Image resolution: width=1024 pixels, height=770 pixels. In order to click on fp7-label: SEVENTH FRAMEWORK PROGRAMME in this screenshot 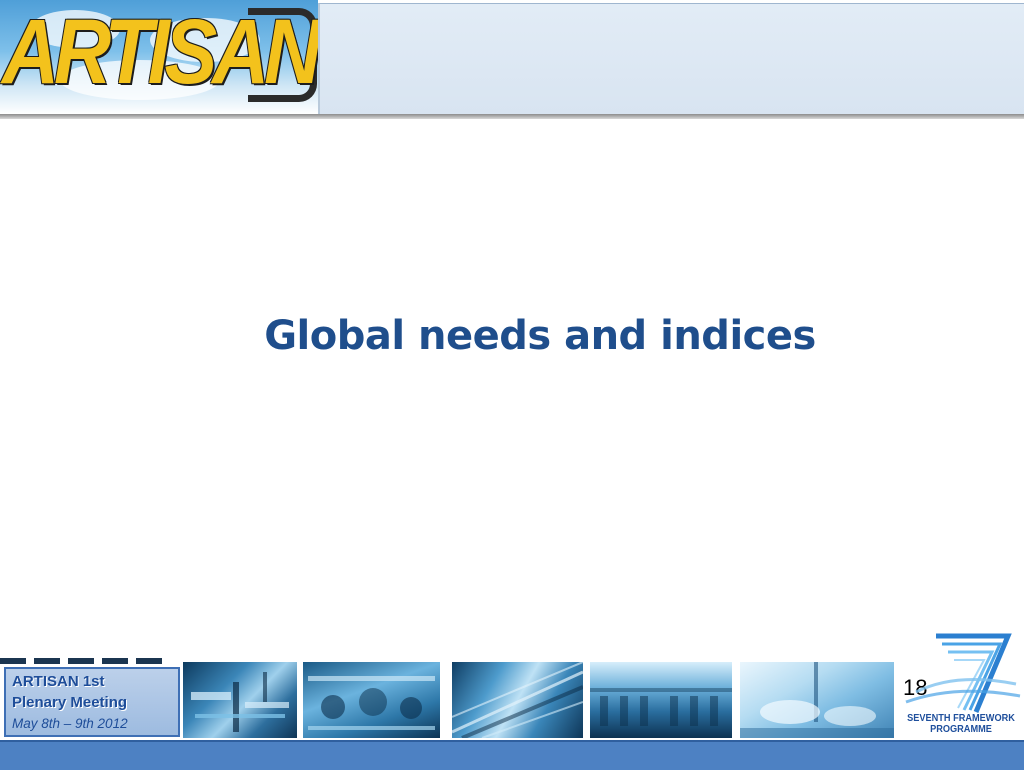, I will do `click(961, 724)`.